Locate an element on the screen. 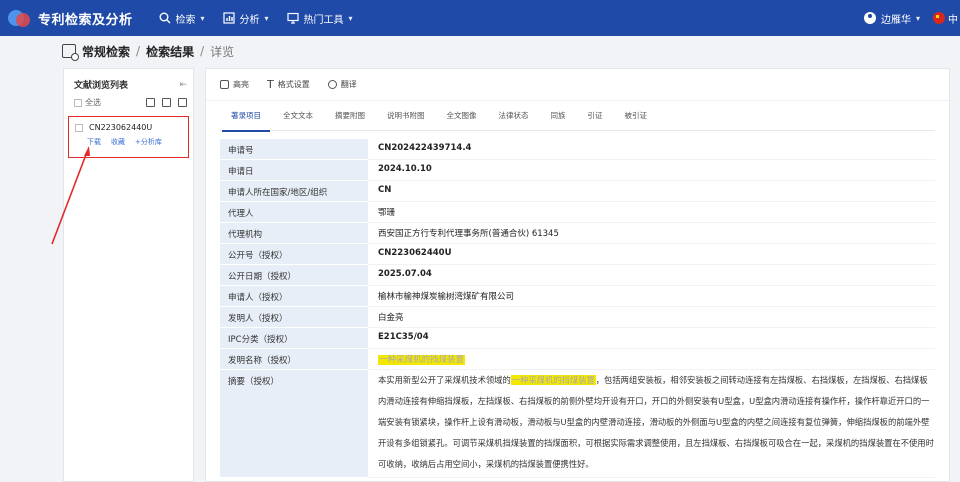 This screenshot has width=960, height=482. translate-label: 翻译 is located at coordinates (348, 84).